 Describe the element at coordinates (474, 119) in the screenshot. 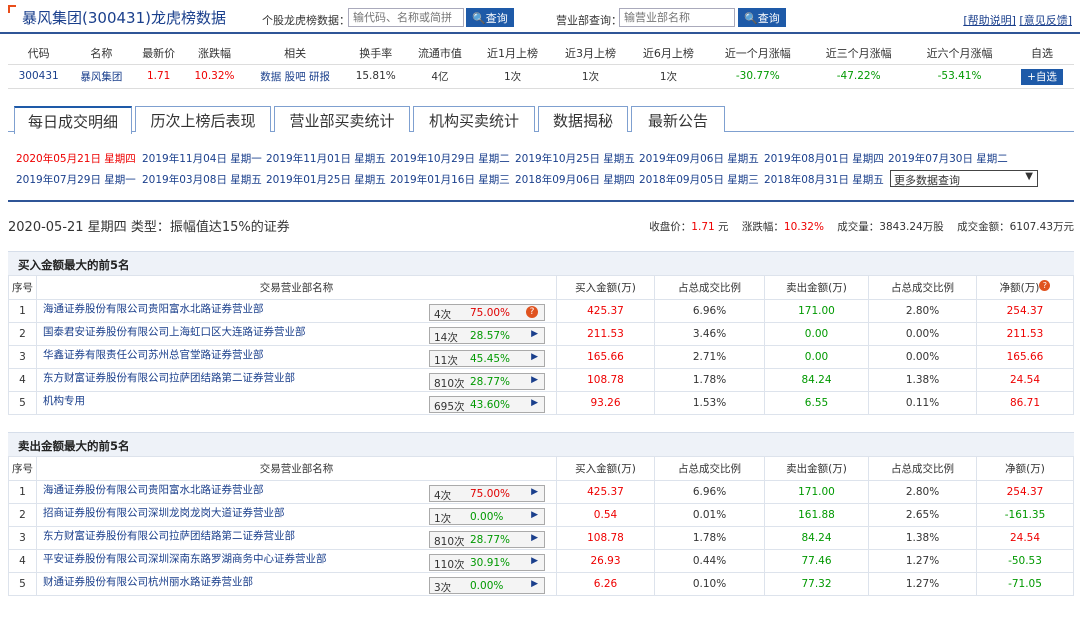

I see `tab-institution-stats: 机构买卖统计` at that location.